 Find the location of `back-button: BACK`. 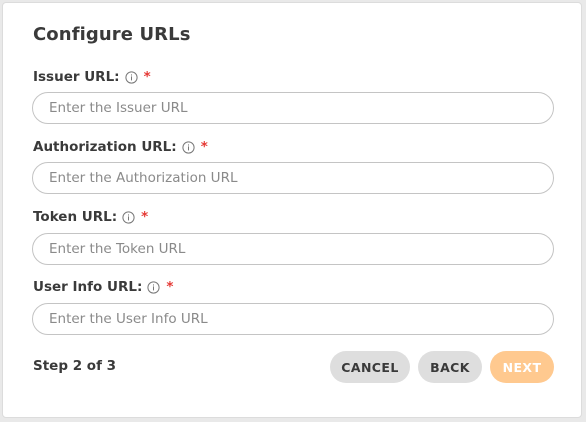

back-button: BACK is located at coordinates (450, 367).